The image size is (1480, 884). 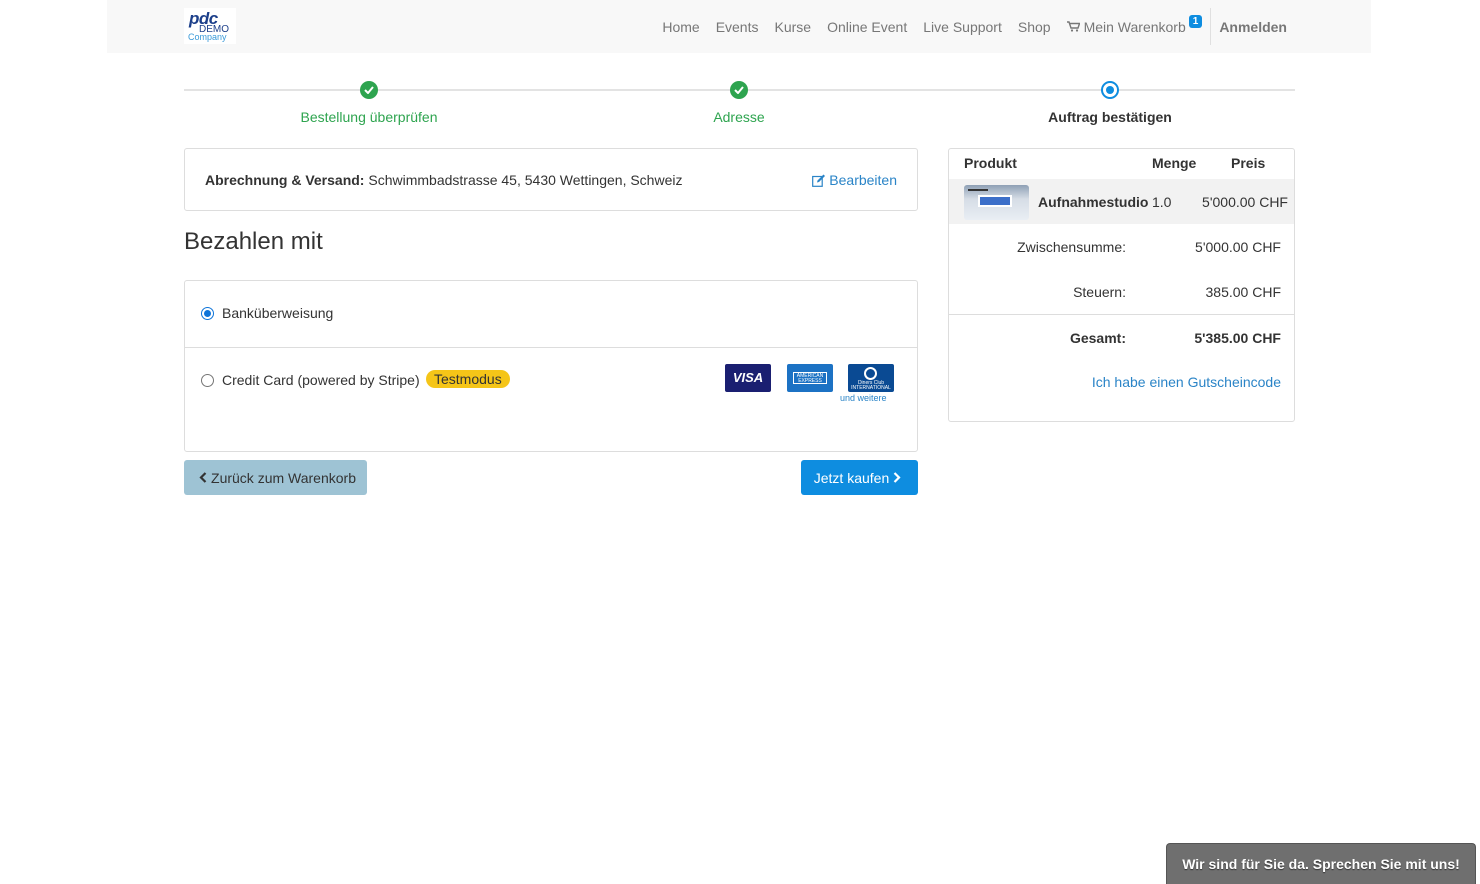 What do you see at coordinates (863, 398) in the screenshot?
I see `more-cards-link: und weitere` at bounding box center [863, 398].